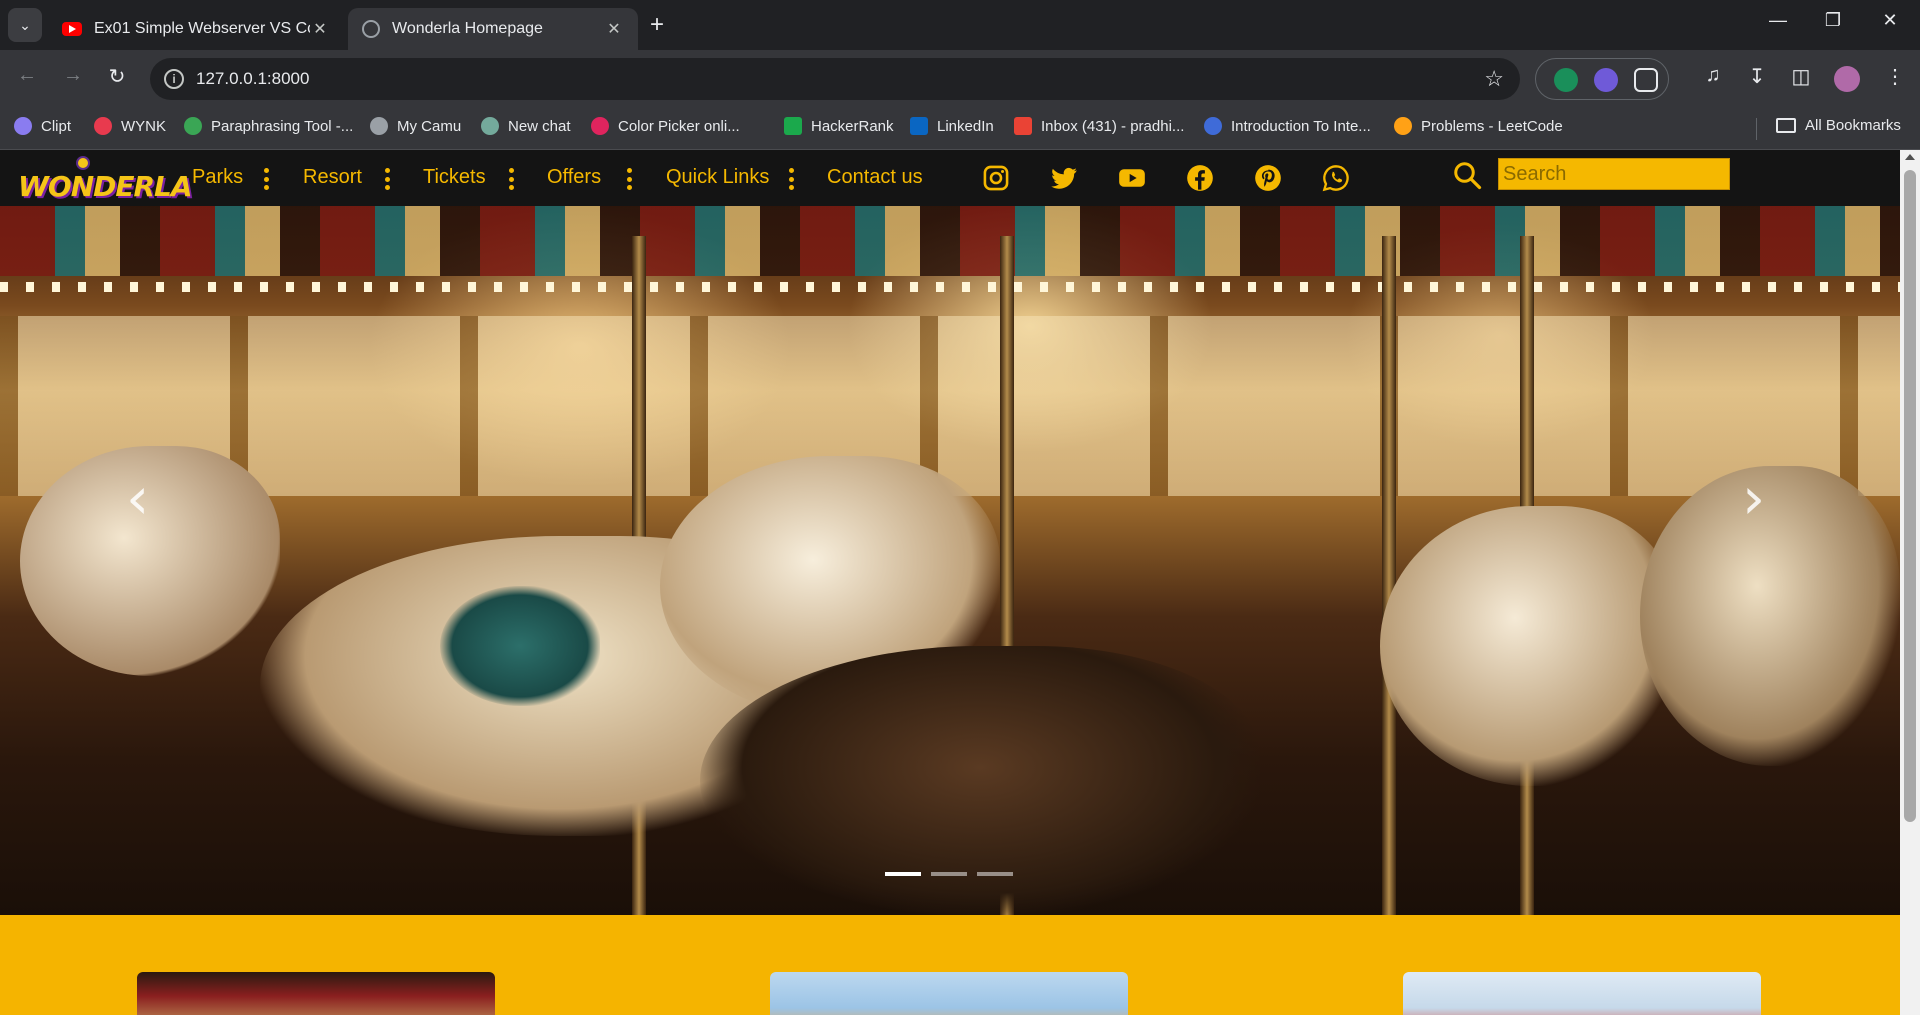 Image resolution: width=1920 pixels, height=1015 pixels. I want to click on tab-title: Wonderla Homepage, so click(467, 28).